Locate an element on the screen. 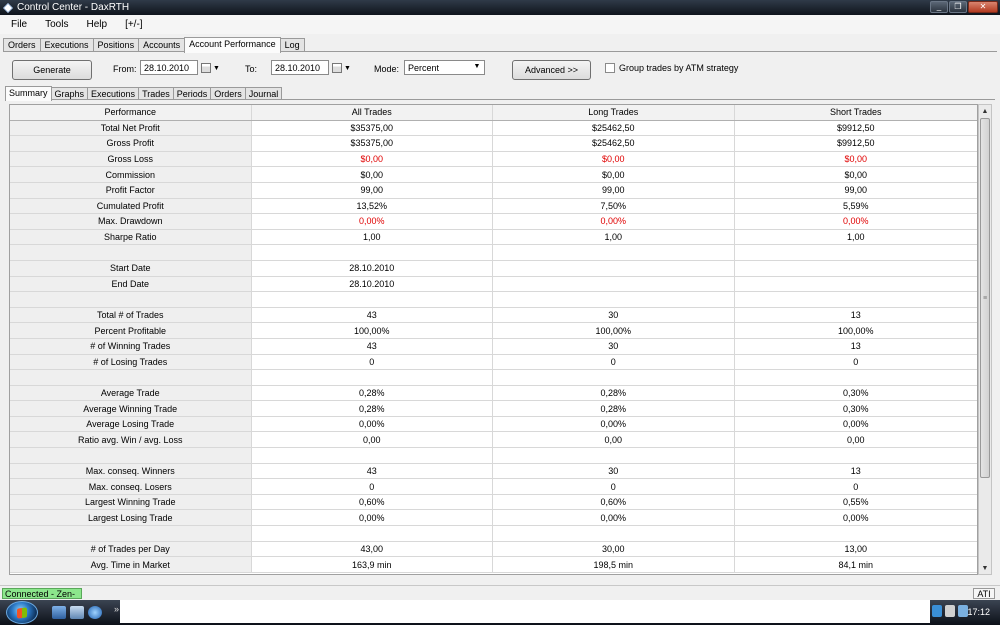 This screenshot has height=625, width=1000. table-row: Max. Drawdown 0,00% 0,00% 0,00% is located at coordinates (493, 222).